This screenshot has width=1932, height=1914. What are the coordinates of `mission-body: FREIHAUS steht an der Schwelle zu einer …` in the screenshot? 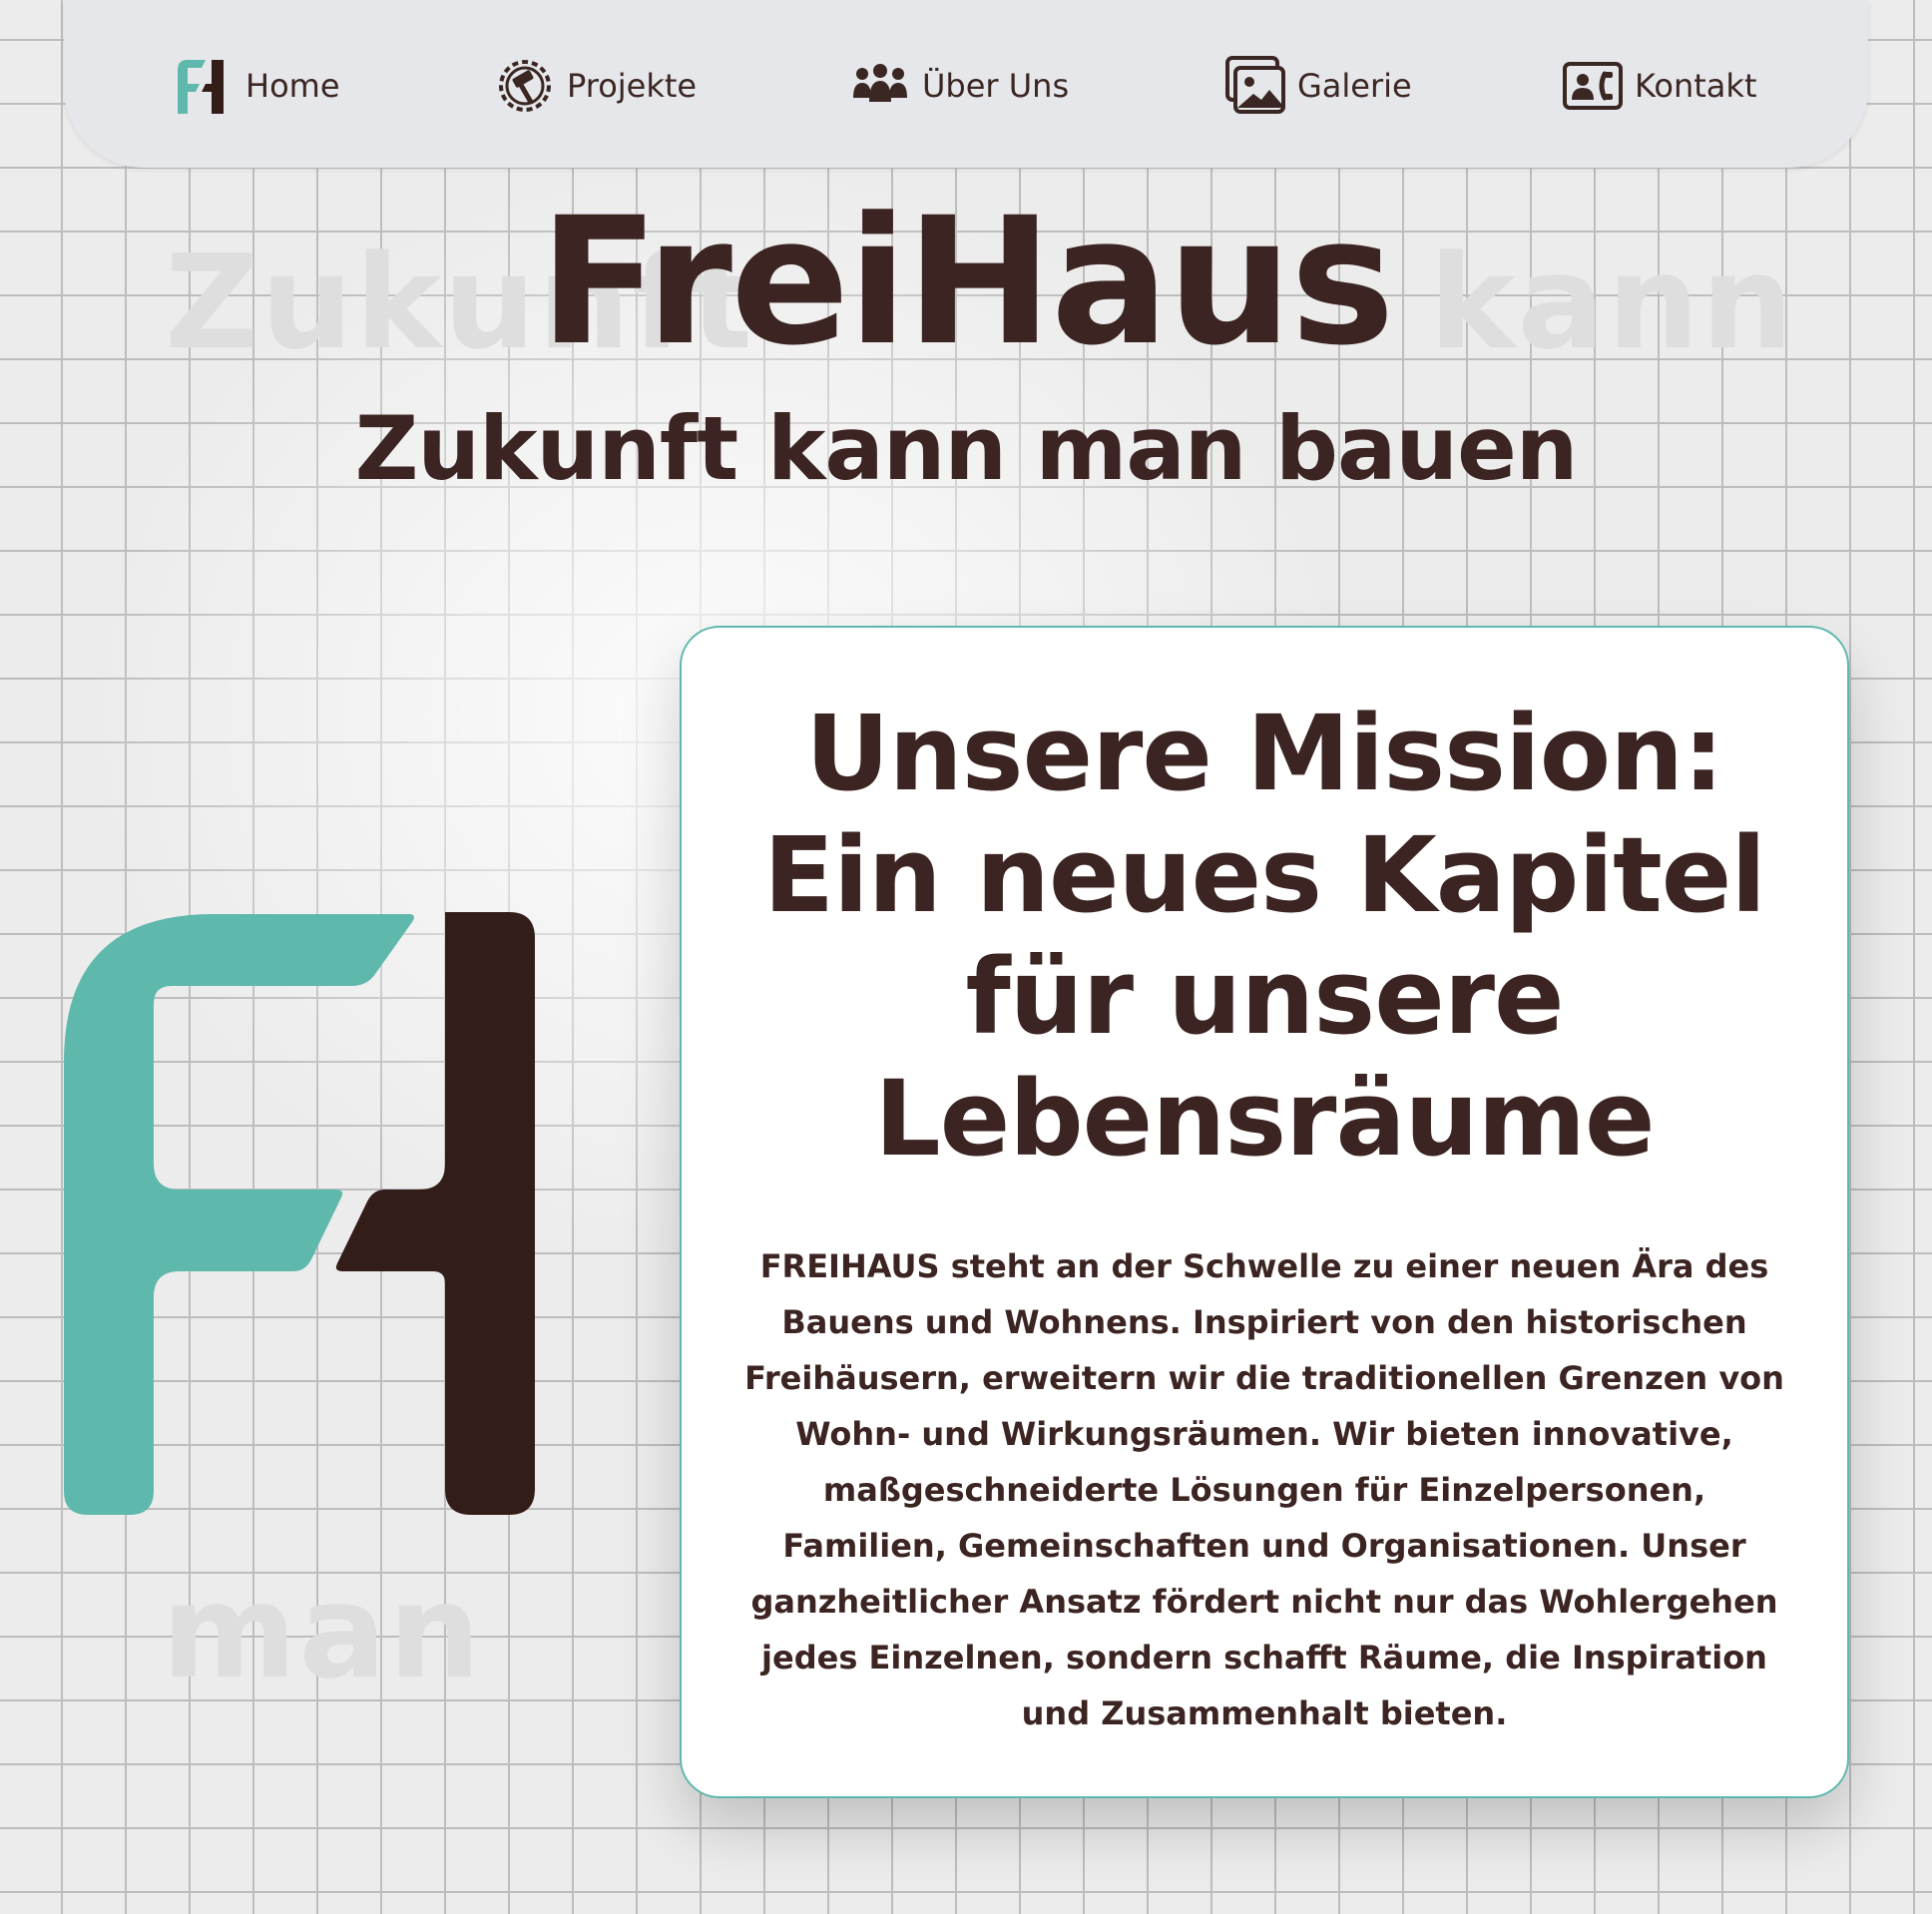 It's located at (1264, 1489).